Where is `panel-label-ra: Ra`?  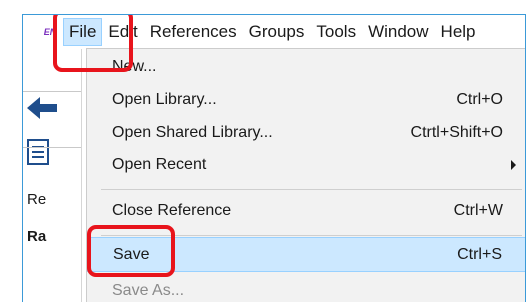
panel-label-ra: Ra is located at coordinates (37, 236).